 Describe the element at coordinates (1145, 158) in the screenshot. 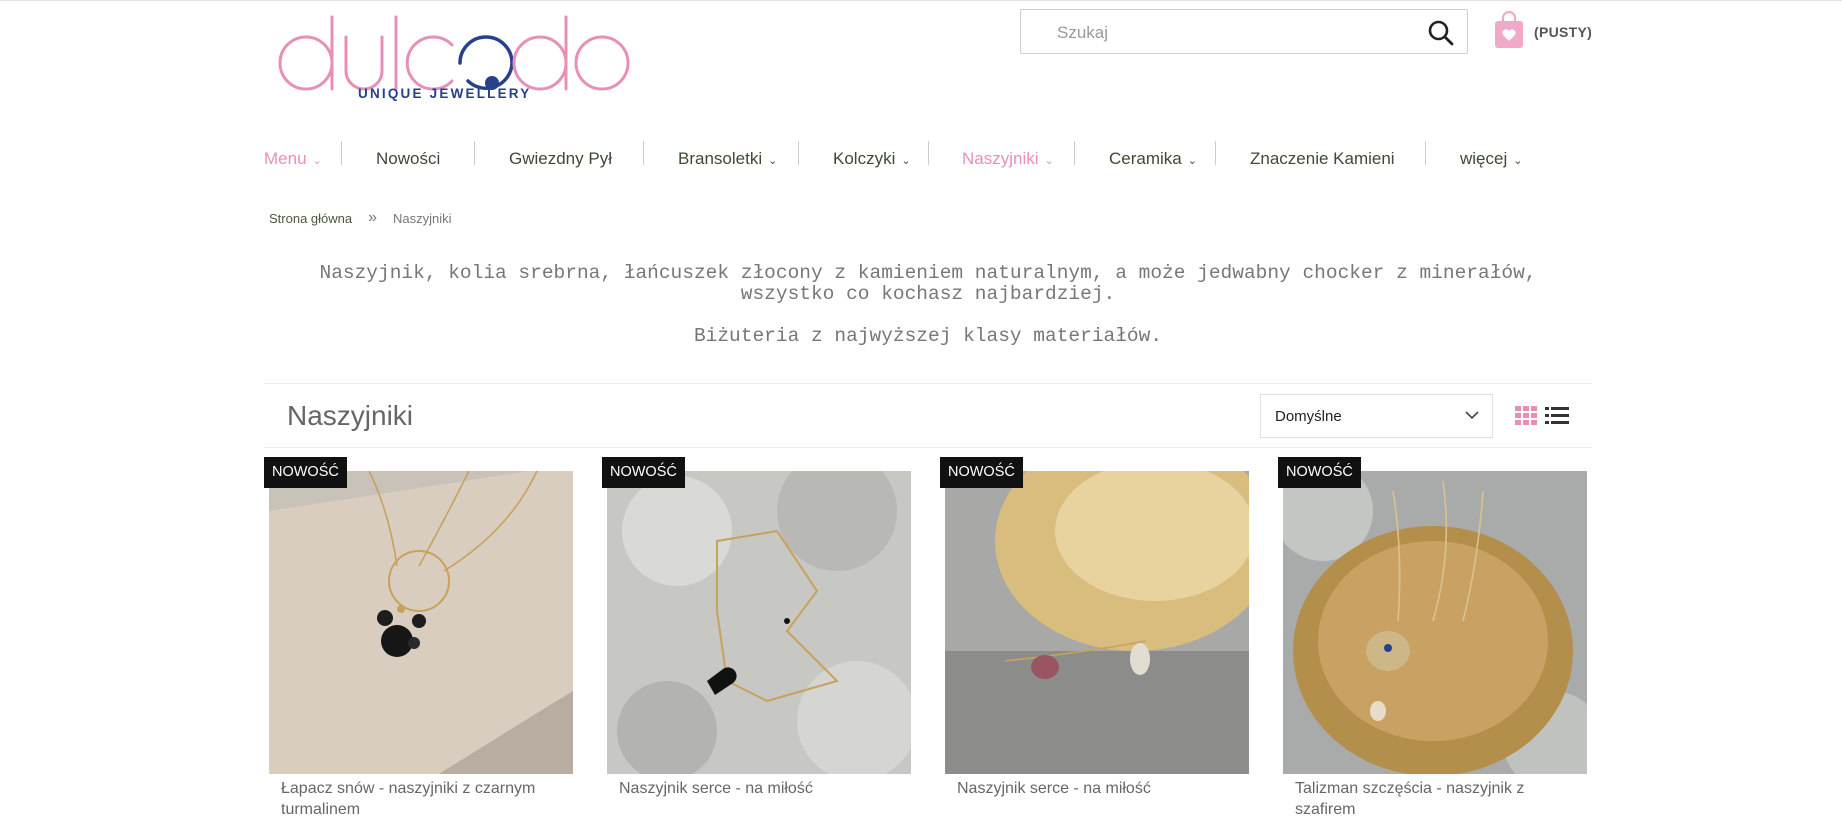

I see `nav-label-ceramika: Ceramika` at that location.